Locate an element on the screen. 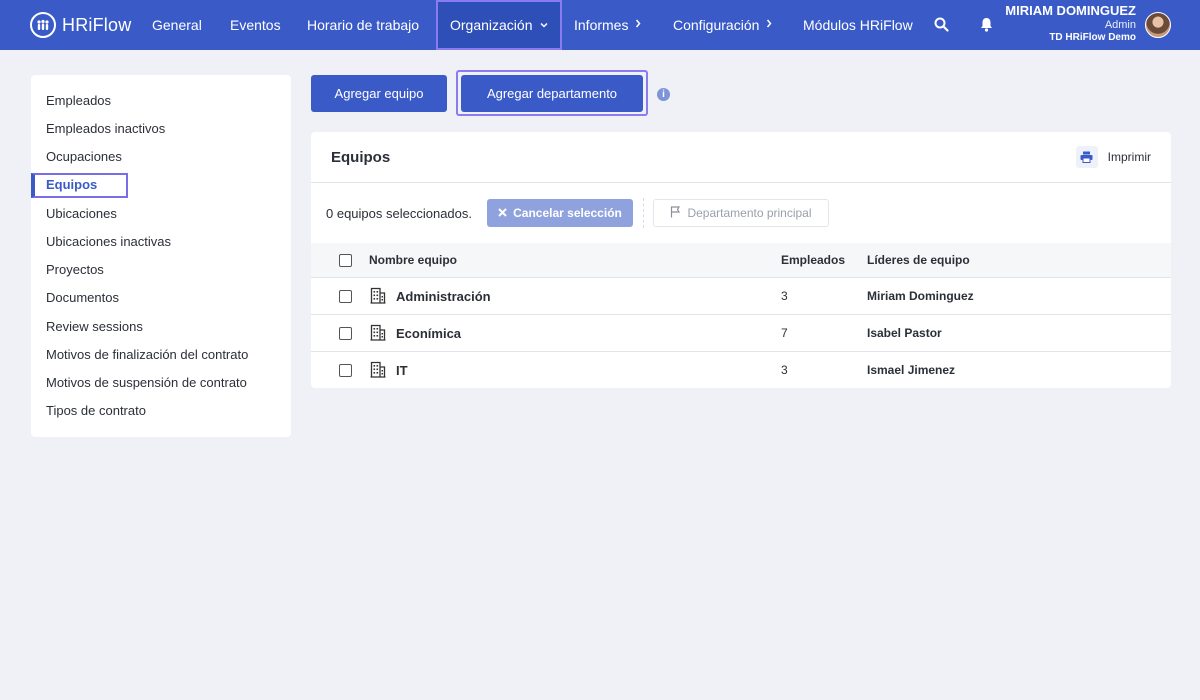 Image resolution: width=1200 pixels, height=700 pixels. page-title: Equipos is located at coordinates (361, 157).